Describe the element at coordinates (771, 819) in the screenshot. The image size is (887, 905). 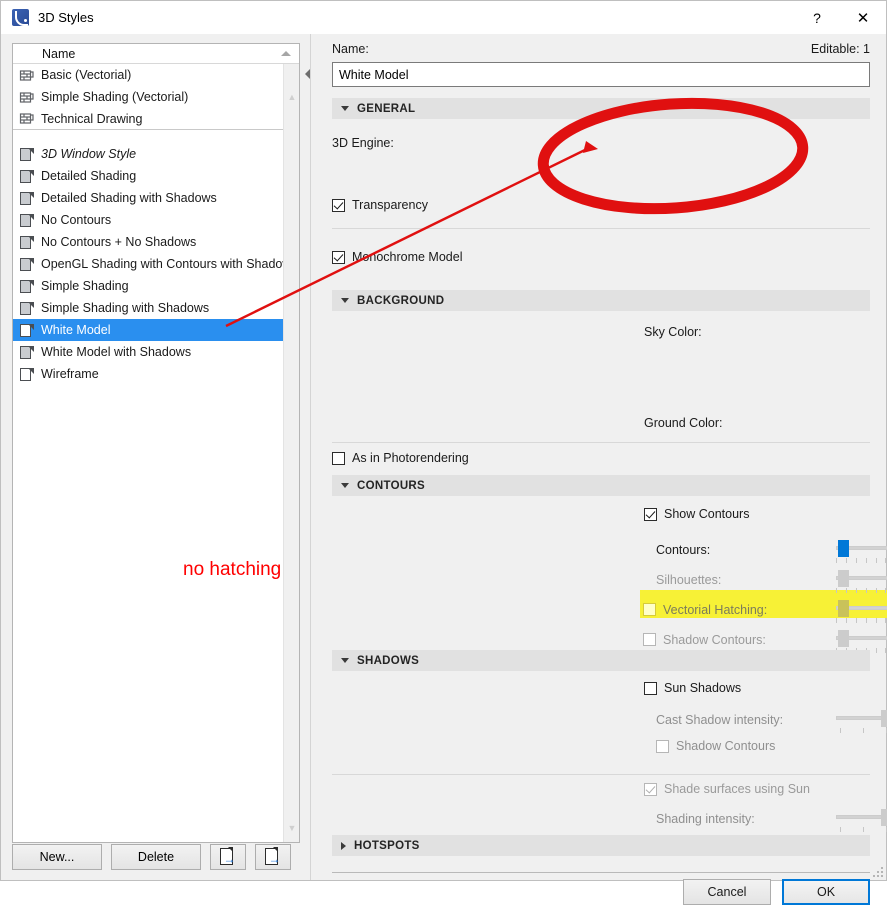
I see `shading-intensity-row: Shading intensity: 0` at that location.